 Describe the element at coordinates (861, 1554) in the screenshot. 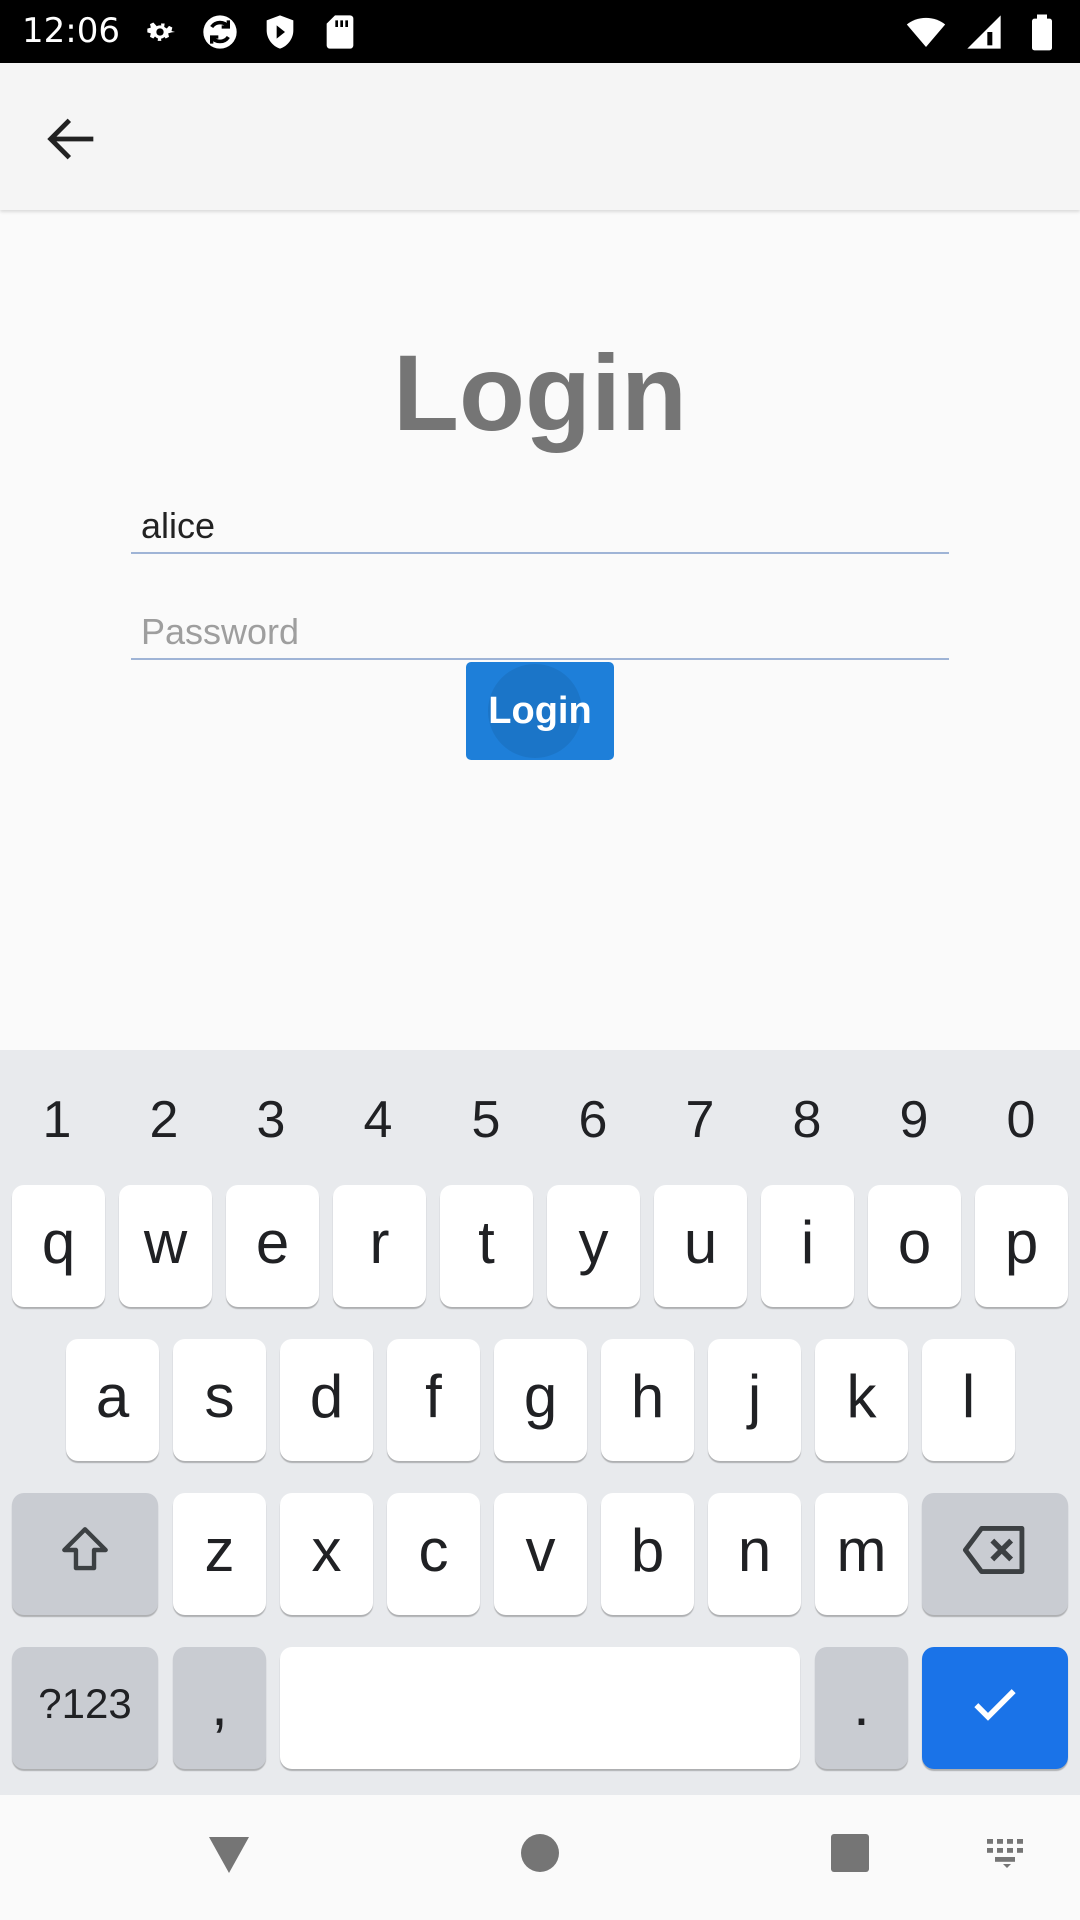

I see `key-m: m` at that location.